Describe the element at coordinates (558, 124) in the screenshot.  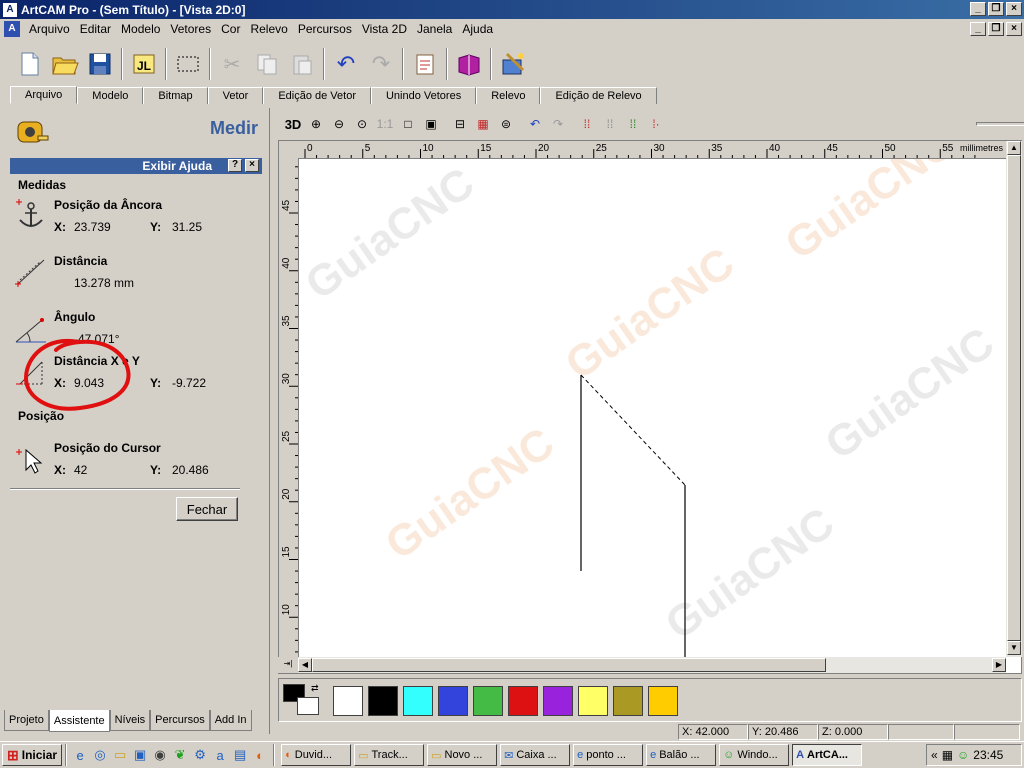
I see `view-redo-icon: ↷` at that location.